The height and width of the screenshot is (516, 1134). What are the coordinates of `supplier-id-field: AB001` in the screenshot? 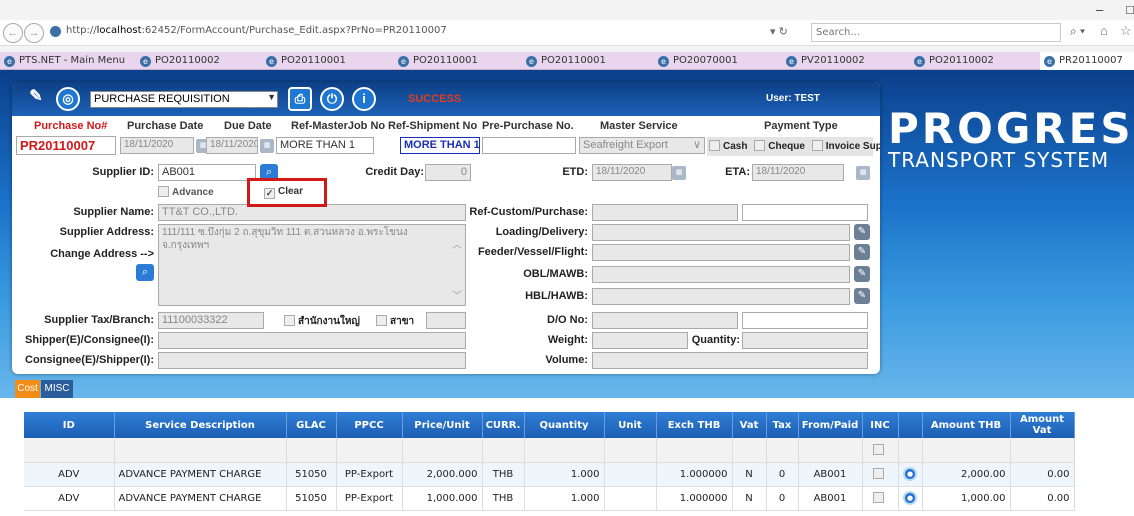 It's located at (207, 172).